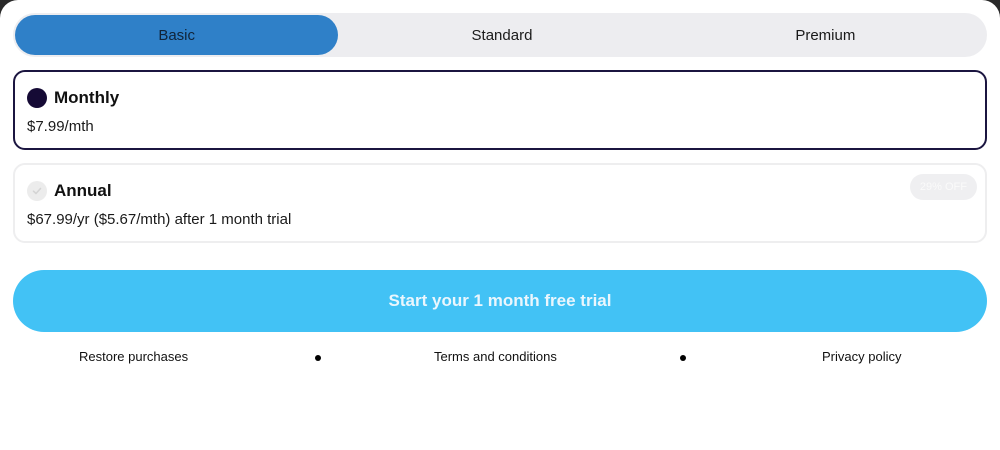 The height and width of the screenshot is (450, 1000). Describe the element at coordinates (861, 356) in the screenshot. I see `privacy-policy-link: Privacy policy` at that location.